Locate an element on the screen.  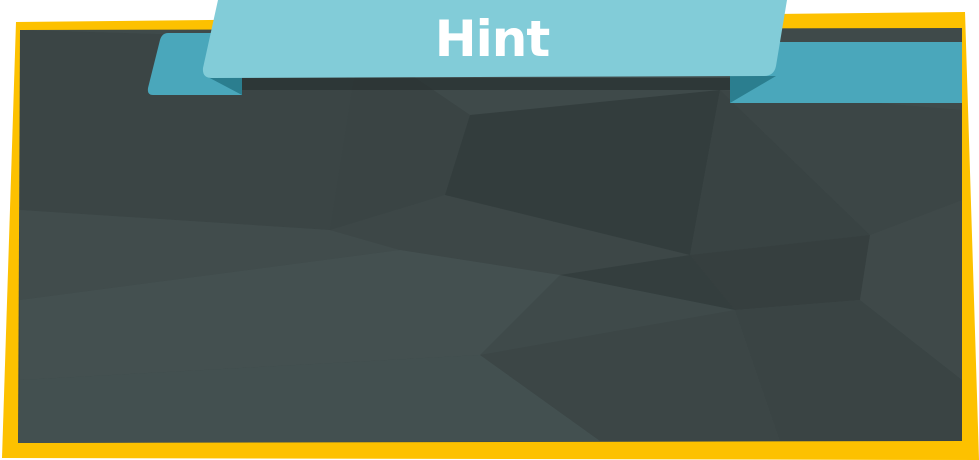
ribbon-shadow is located at coordinates (486, 84).